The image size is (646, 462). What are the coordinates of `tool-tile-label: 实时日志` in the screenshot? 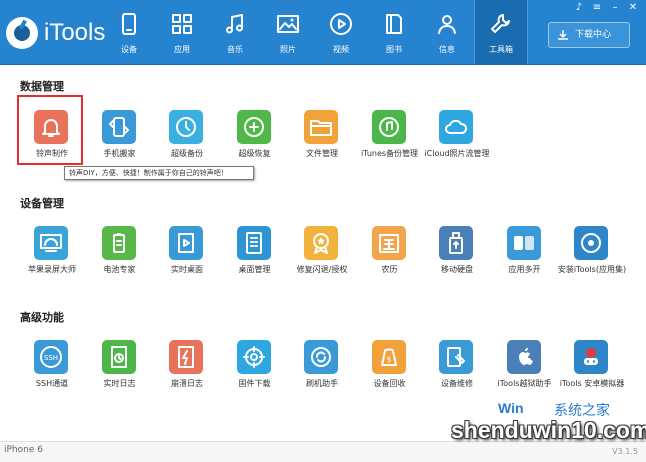 It's located at (119, 383).